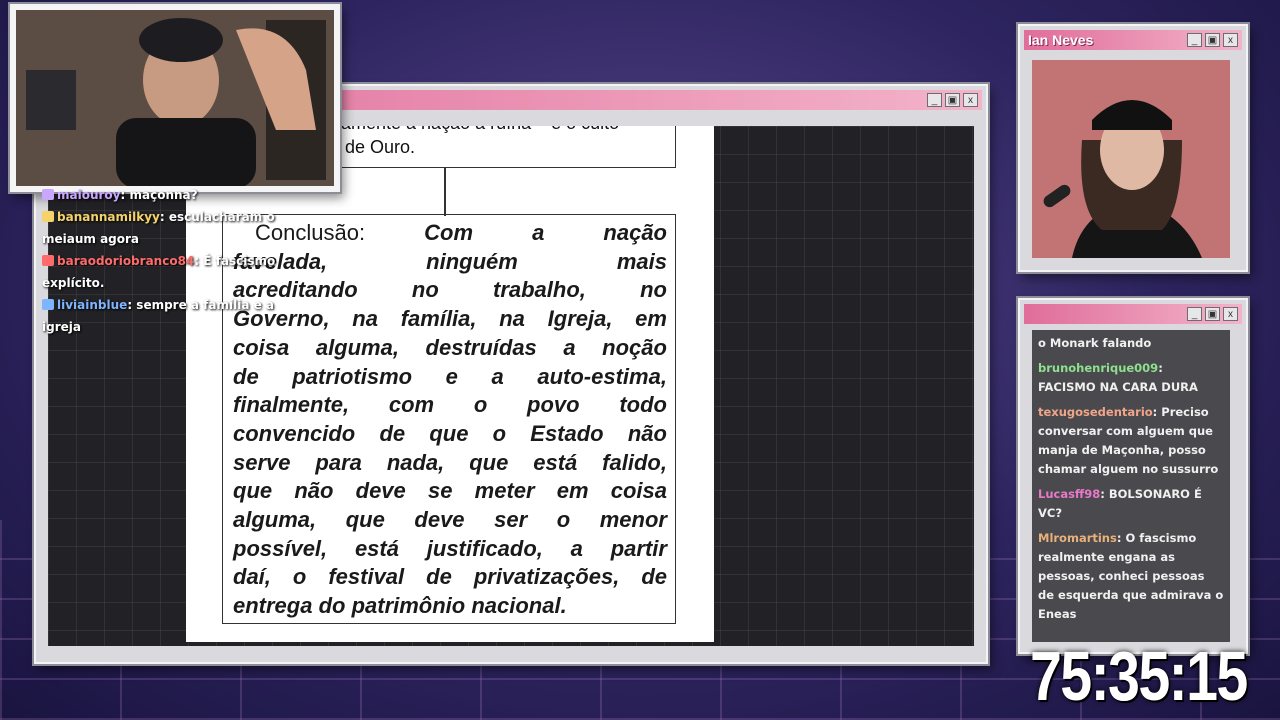  I want to click on conclusion-word: serve, so click(262, 462).